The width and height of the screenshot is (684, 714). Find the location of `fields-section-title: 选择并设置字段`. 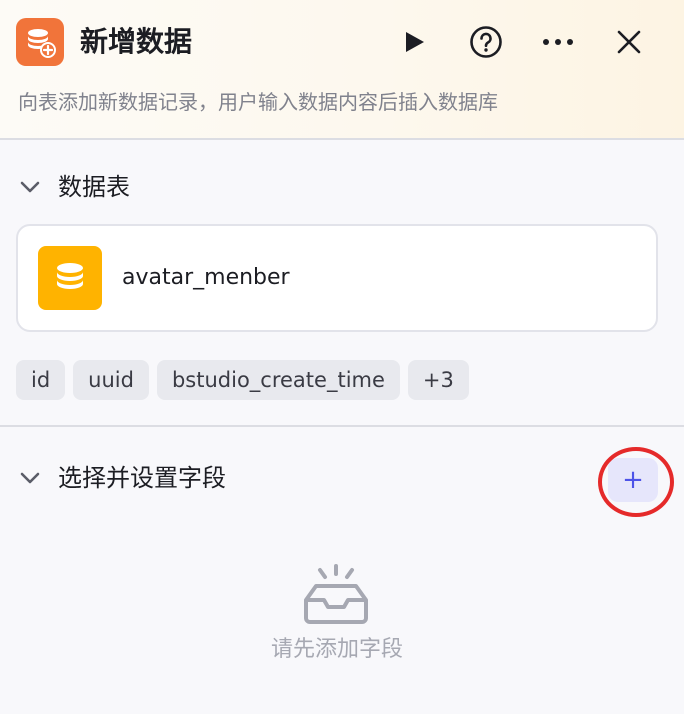

fields-section-title: 选择并设置字段 is located at coordinates (142, 478).